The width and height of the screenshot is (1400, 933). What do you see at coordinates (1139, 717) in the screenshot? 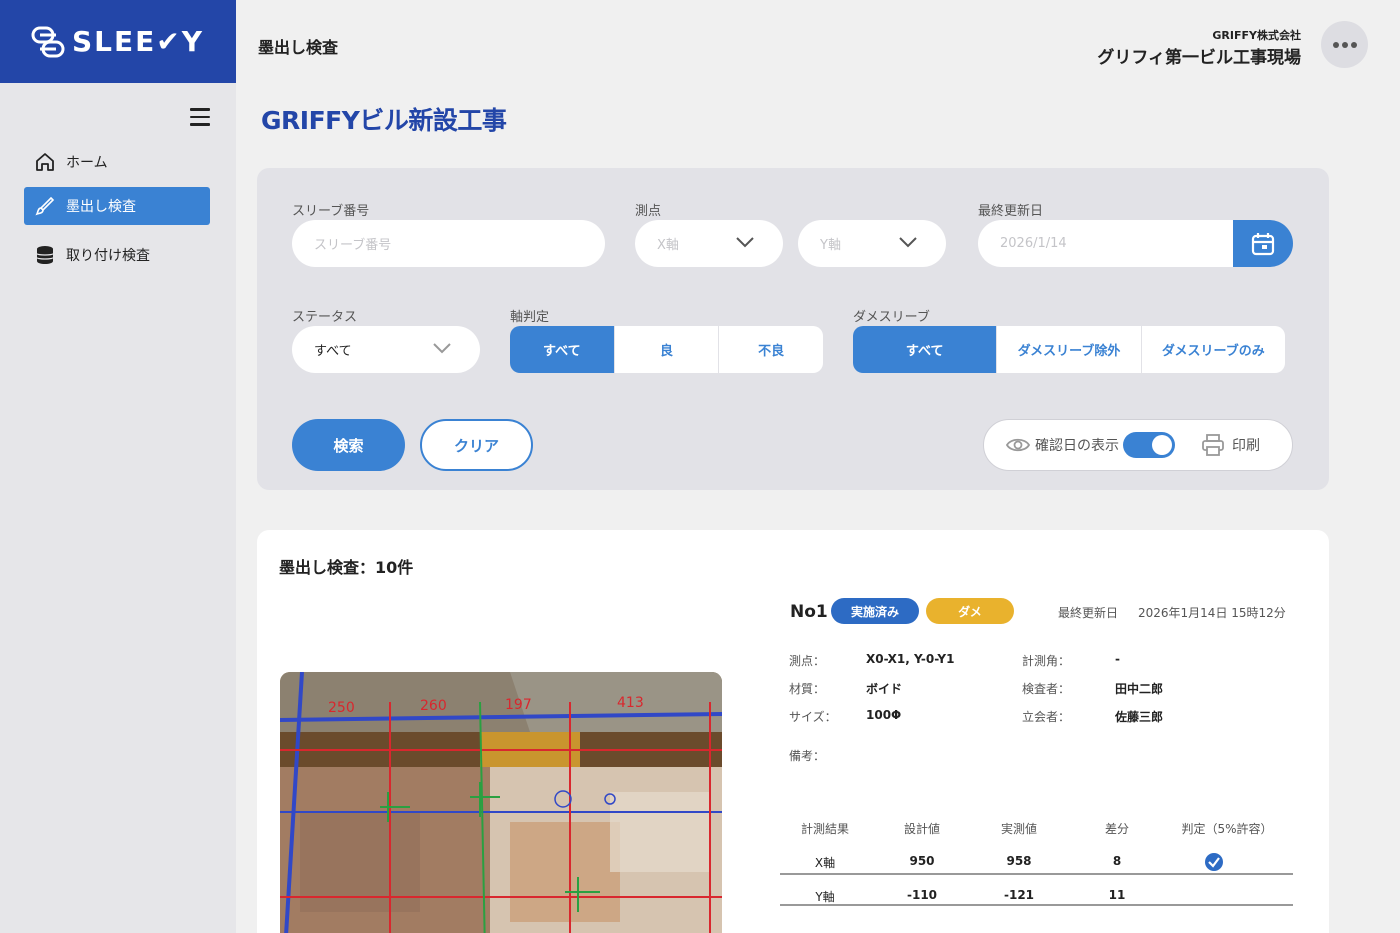
I see `witness-value: 佐藤三郎` at bounding box center [1139, 717].